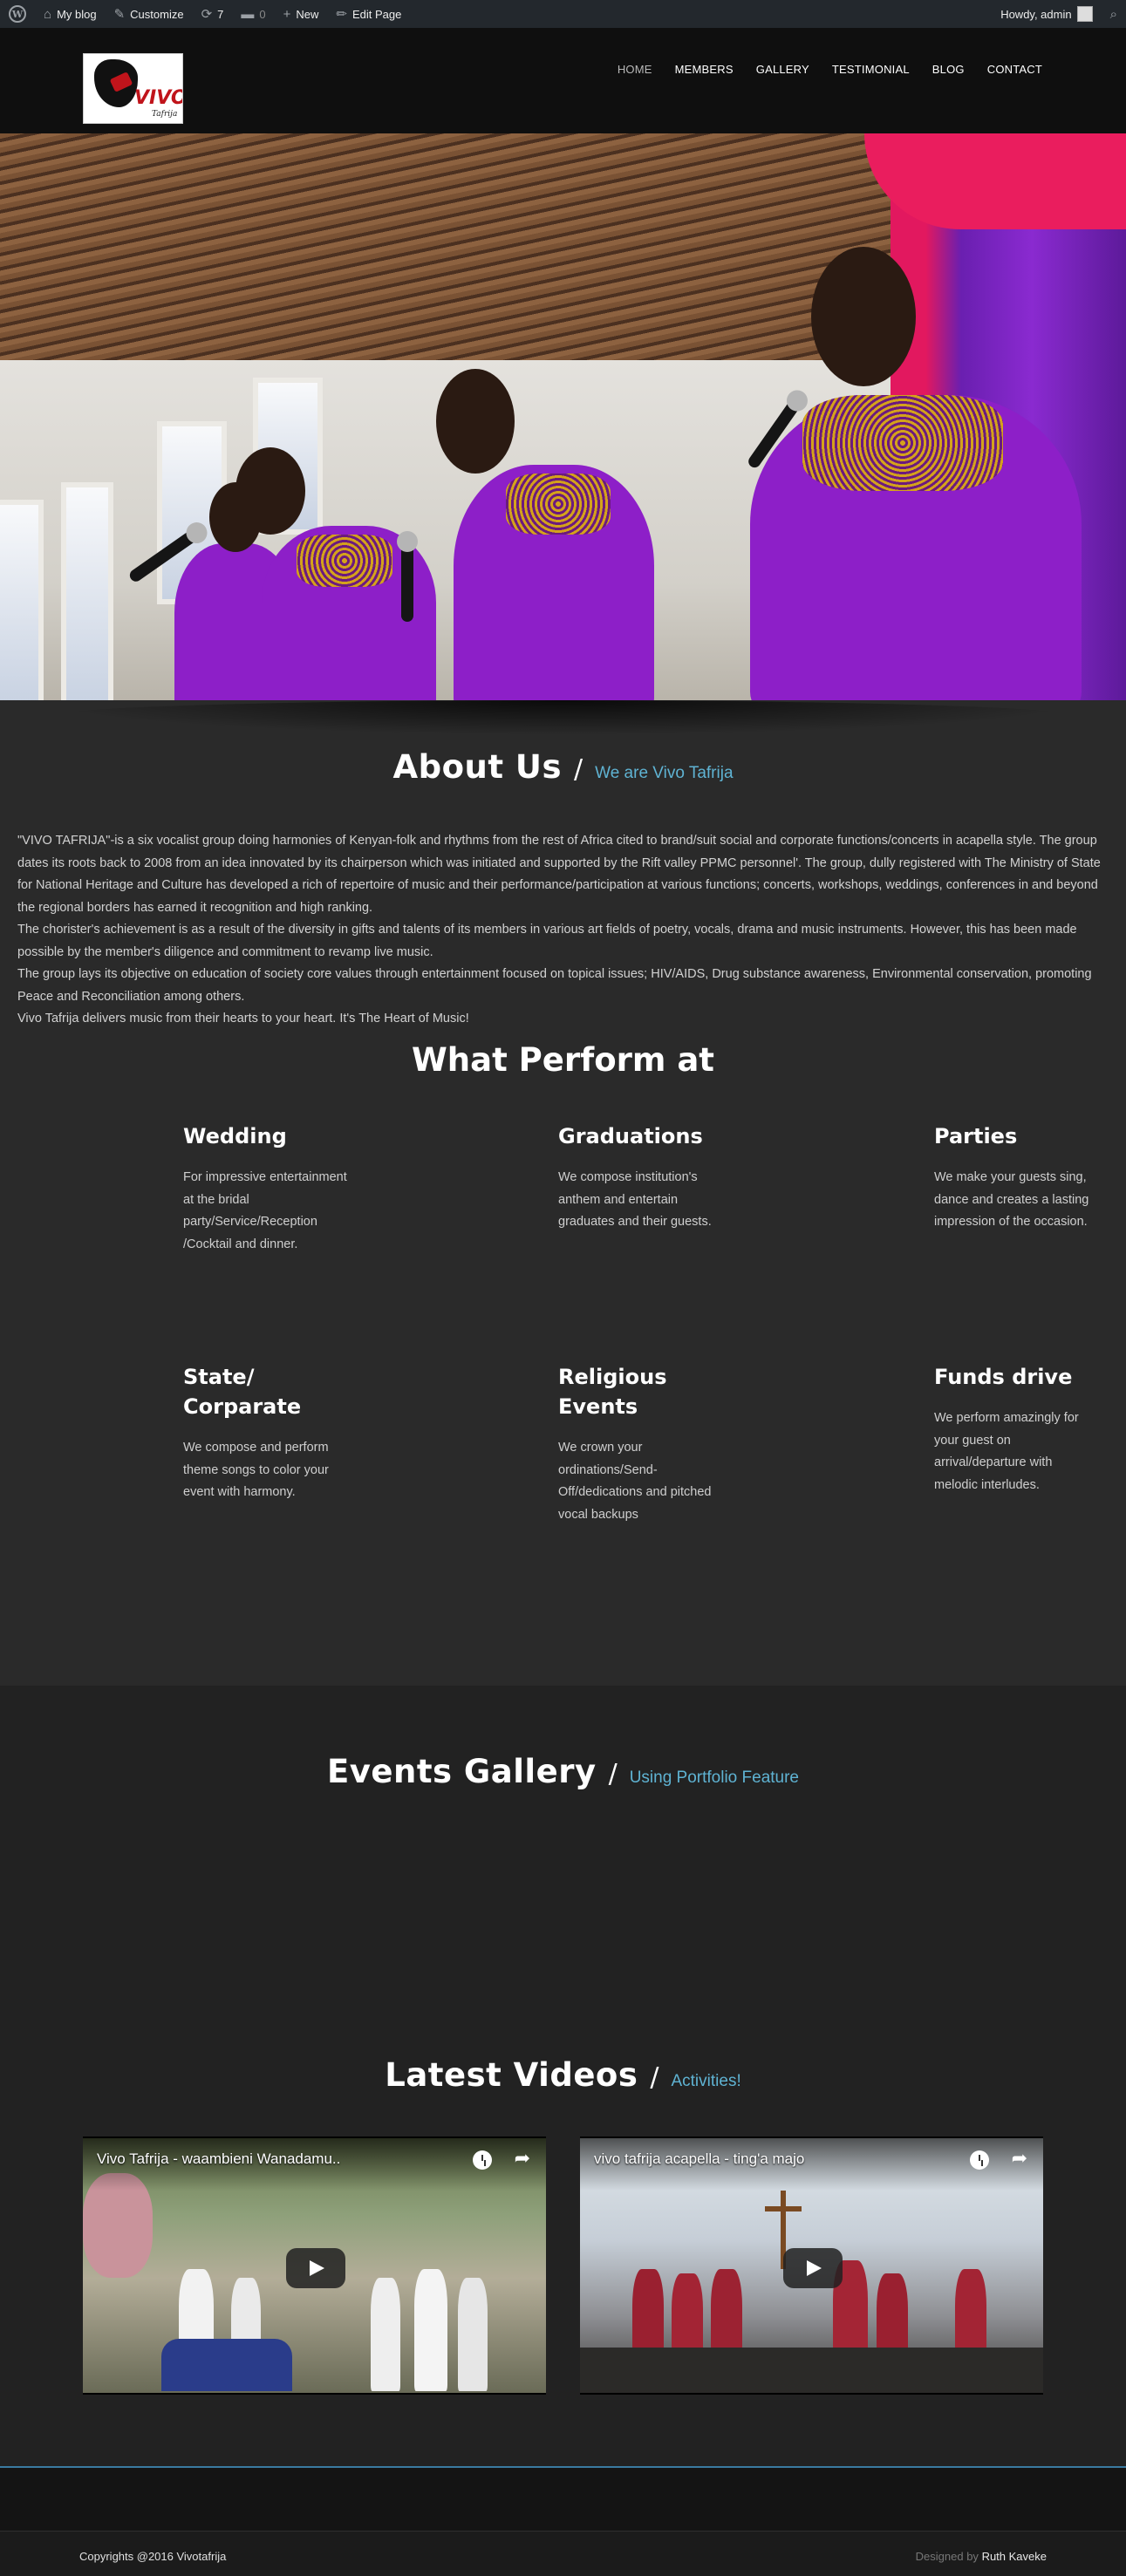  What do you see at coordinates (1084, 14) in the screenshot?
I see `avatar` at bounding box center [1084, 14].